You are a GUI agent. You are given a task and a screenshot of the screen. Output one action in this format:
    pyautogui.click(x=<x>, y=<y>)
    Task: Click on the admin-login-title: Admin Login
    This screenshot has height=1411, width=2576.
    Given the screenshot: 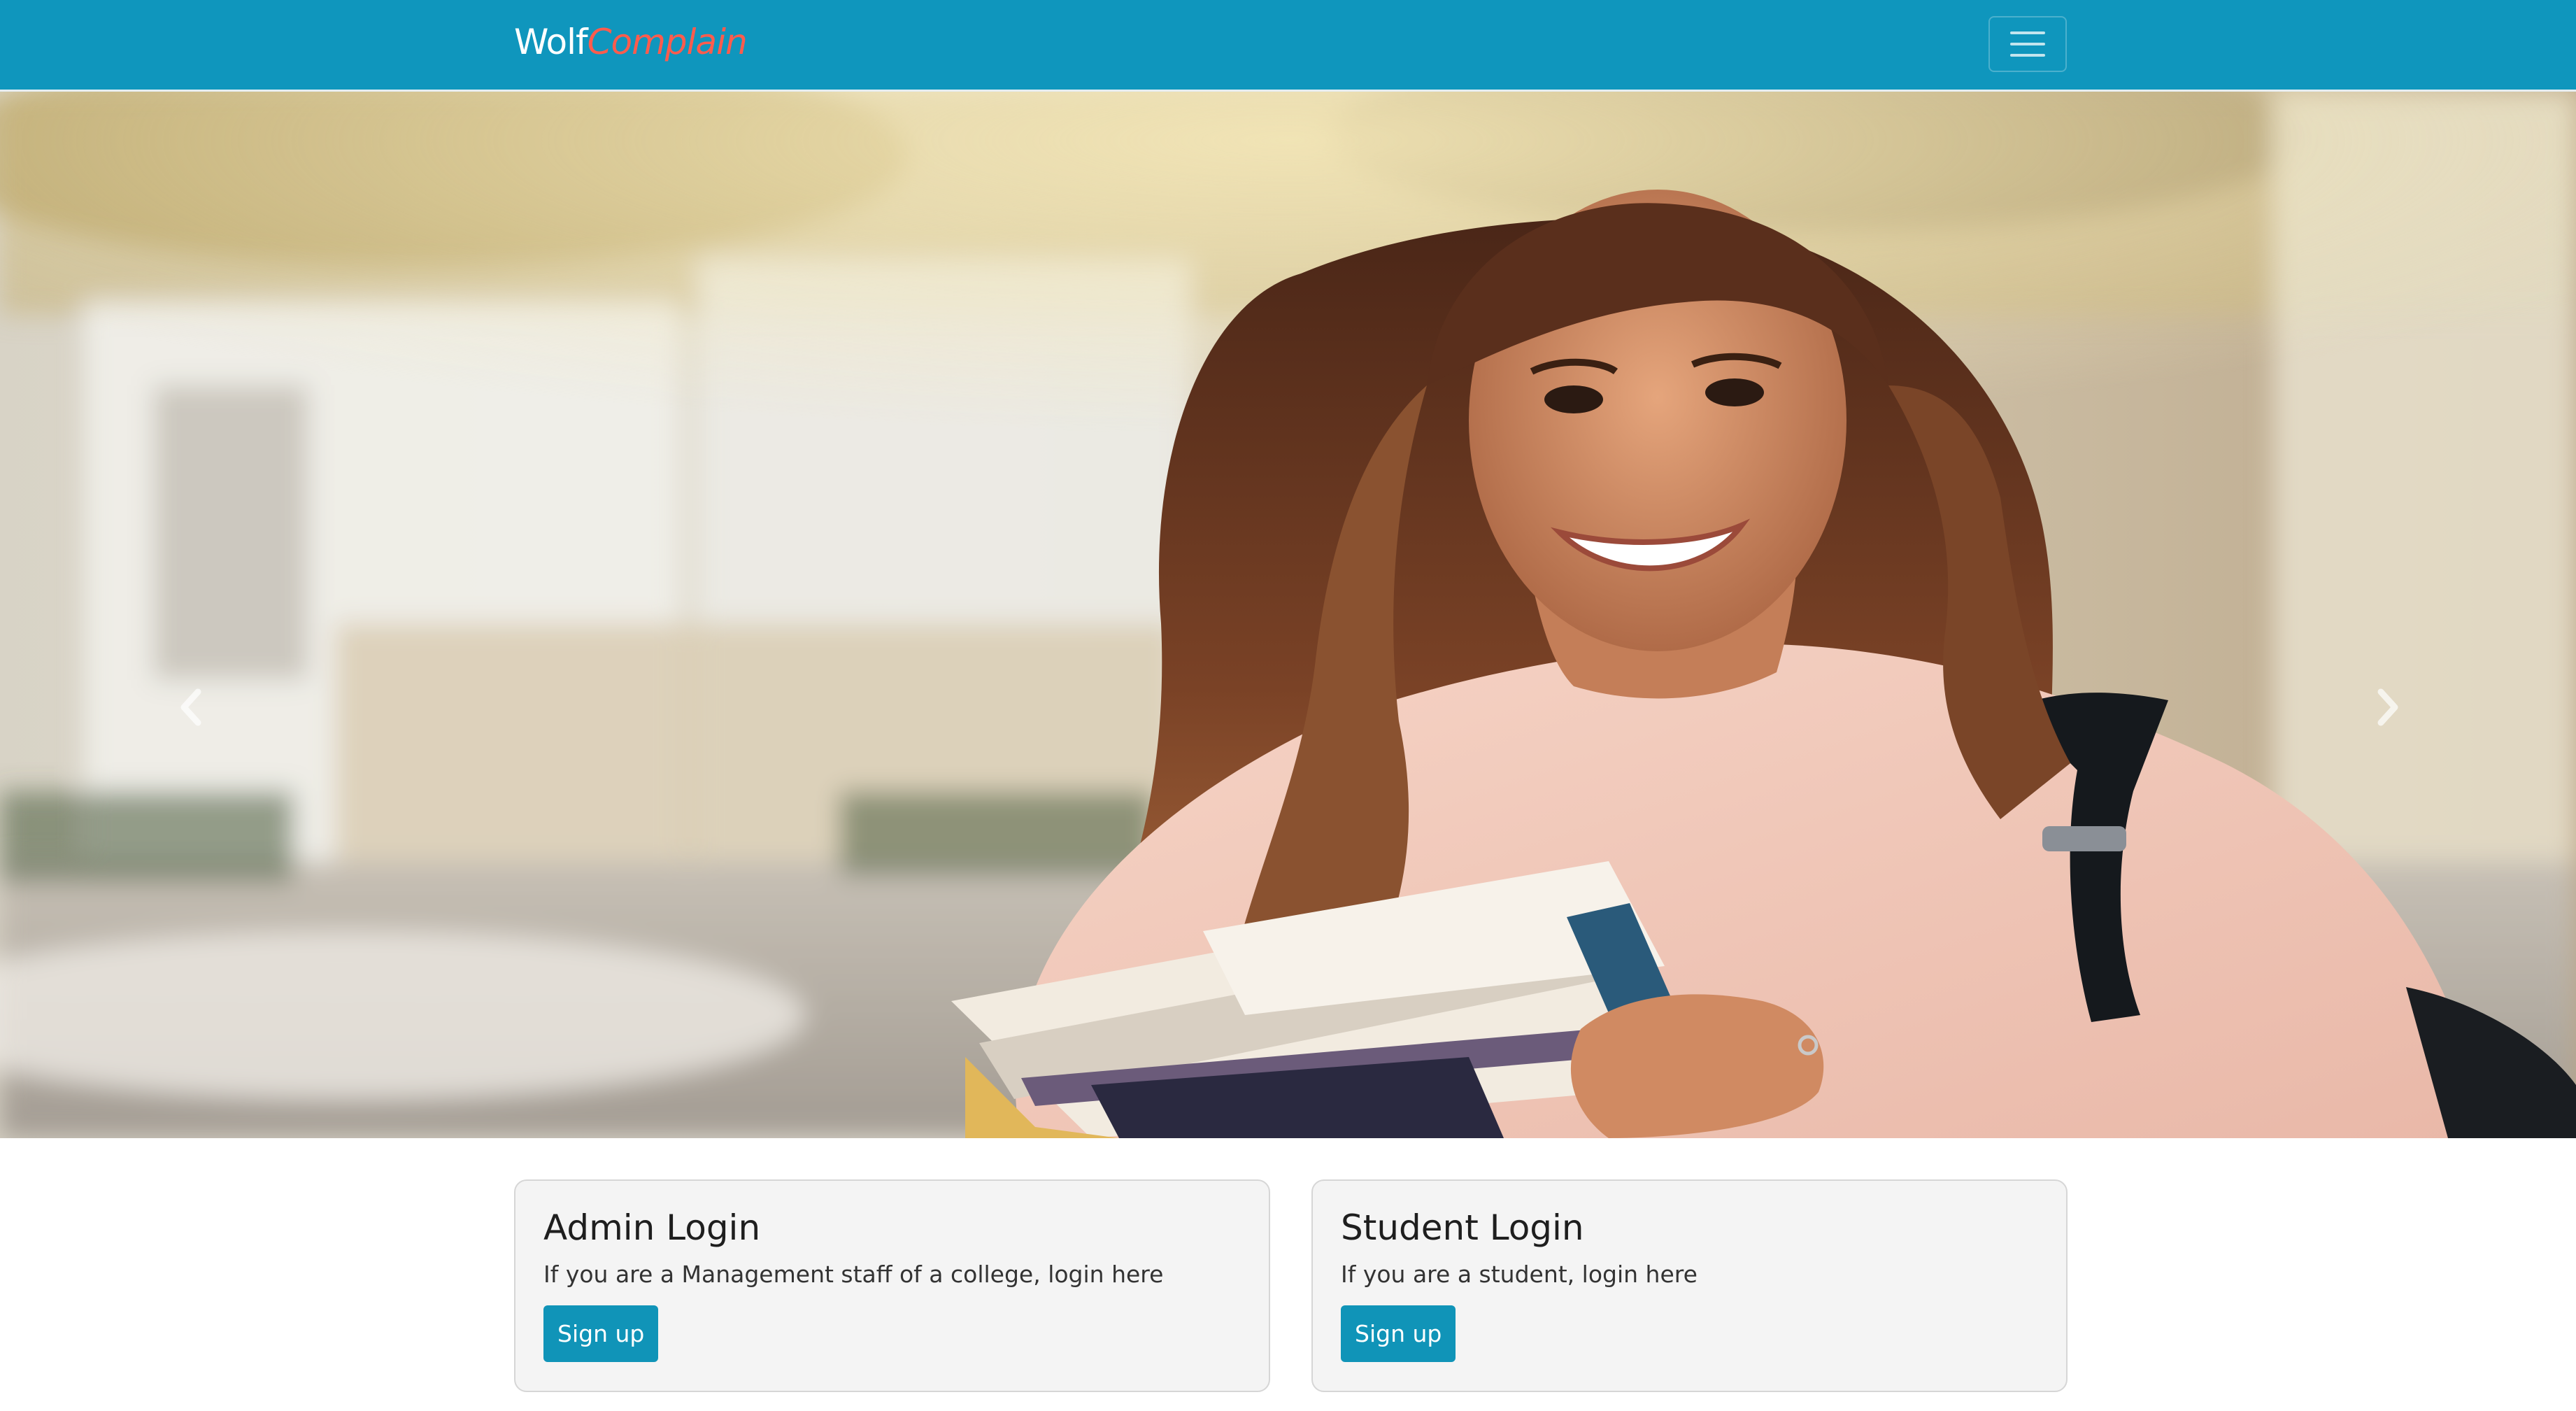 What is the action you would take?
    pyautogui.click(x=652, y=1228)
    